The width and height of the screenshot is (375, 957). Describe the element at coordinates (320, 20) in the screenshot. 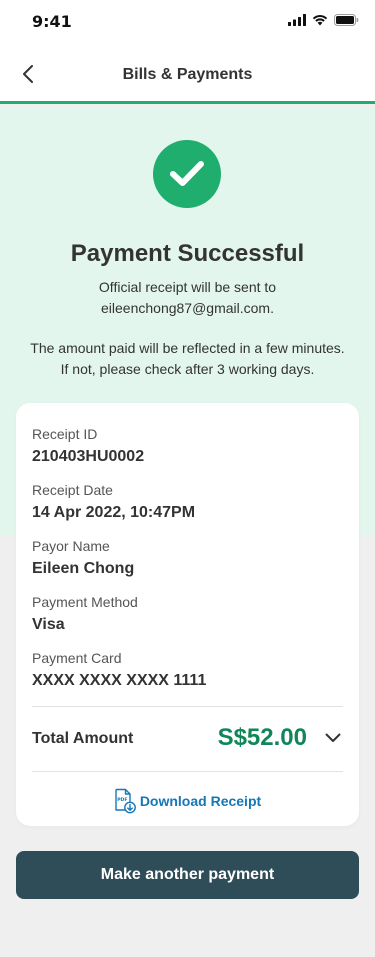

I see `wifi-icon` at that location.